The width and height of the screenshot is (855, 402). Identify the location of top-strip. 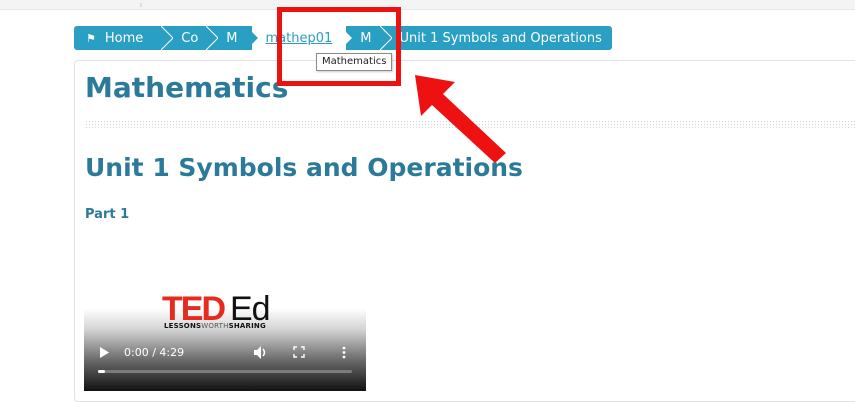
(427, 5).